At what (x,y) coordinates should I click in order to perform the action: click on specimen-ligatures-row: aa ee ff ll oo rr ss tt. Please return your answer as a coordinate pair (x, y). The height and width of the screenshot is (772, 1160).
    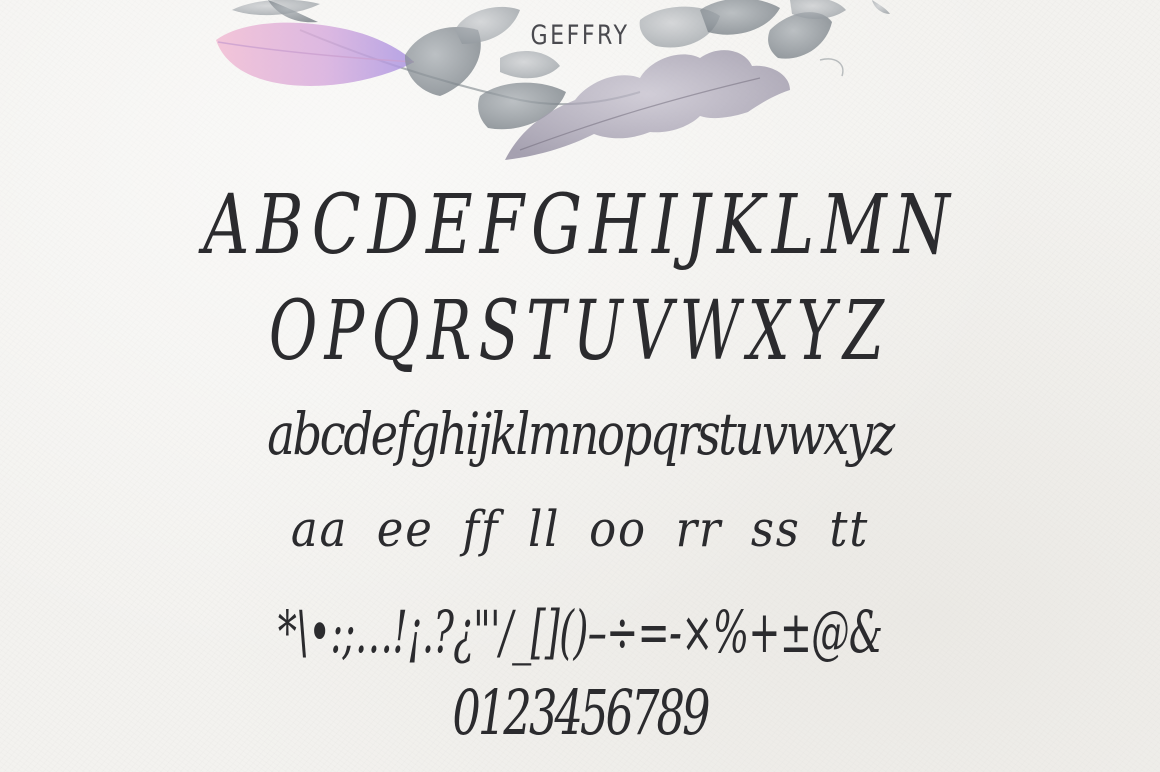
    Looking at the image, I should click on (580, 529).